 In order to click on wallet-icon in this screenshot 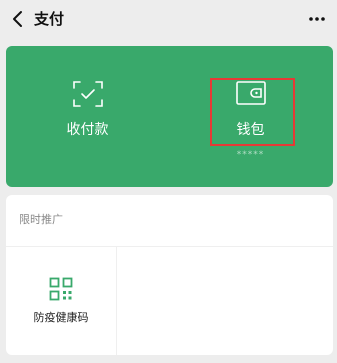, I will do `click(250, 93)`.